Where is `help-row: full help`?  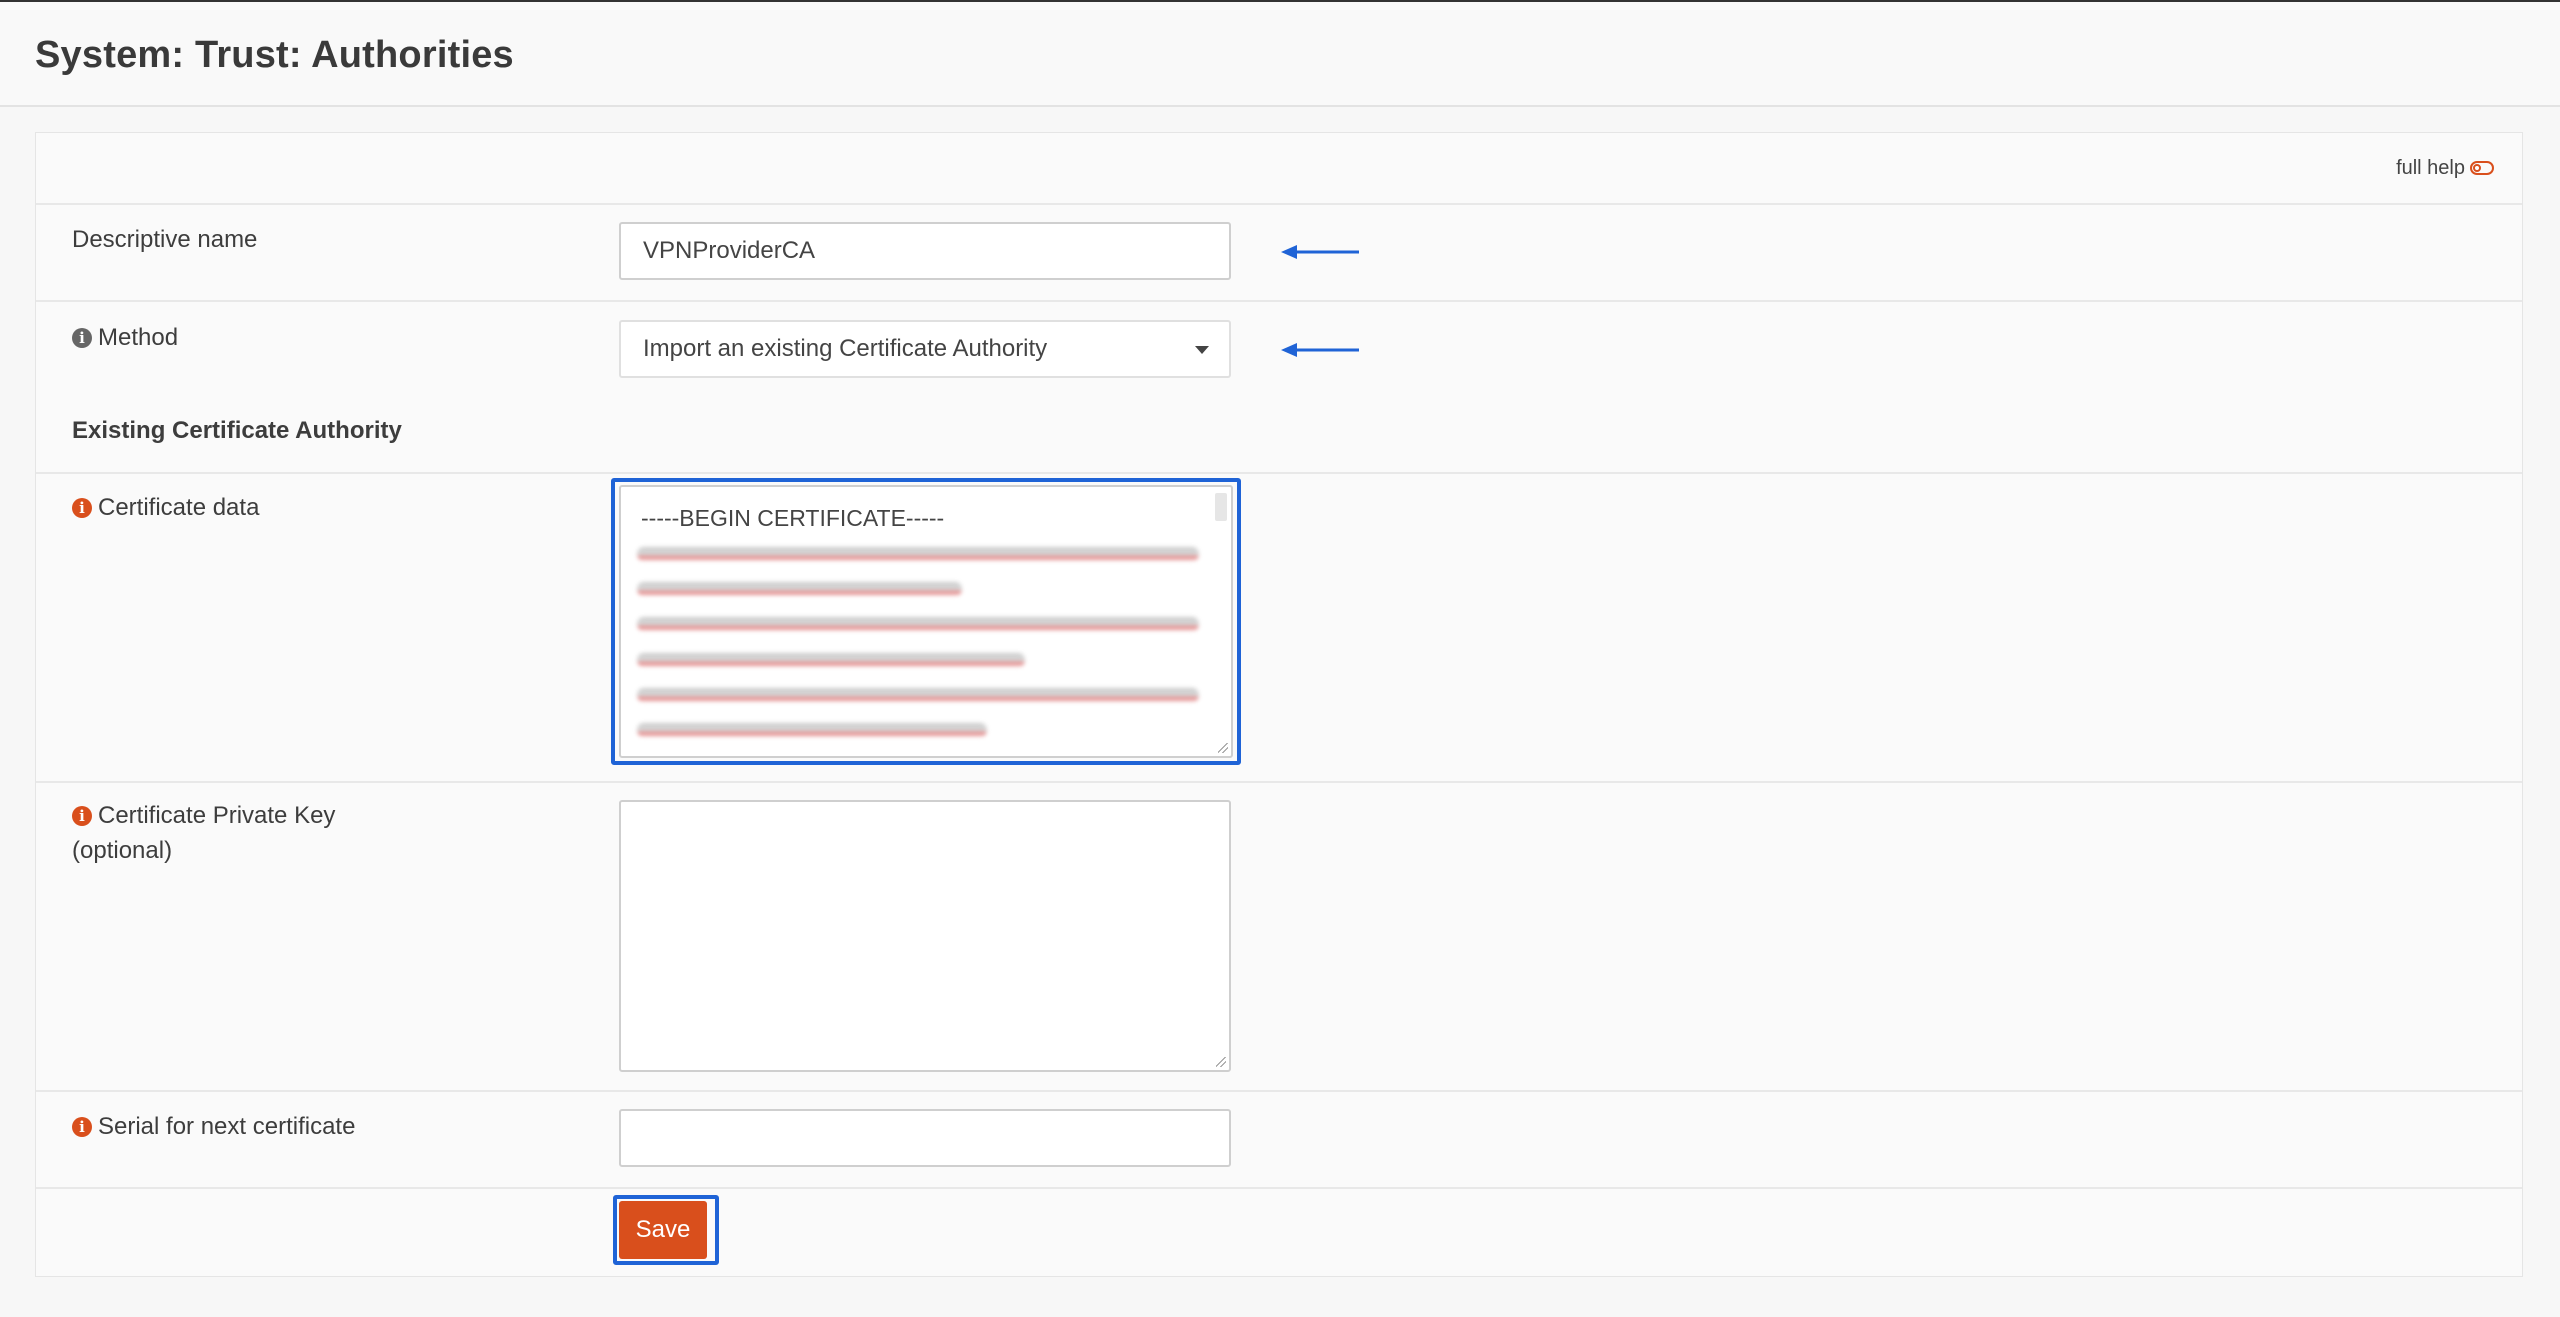
help-row: full help is located at coordinates (1279, 169).